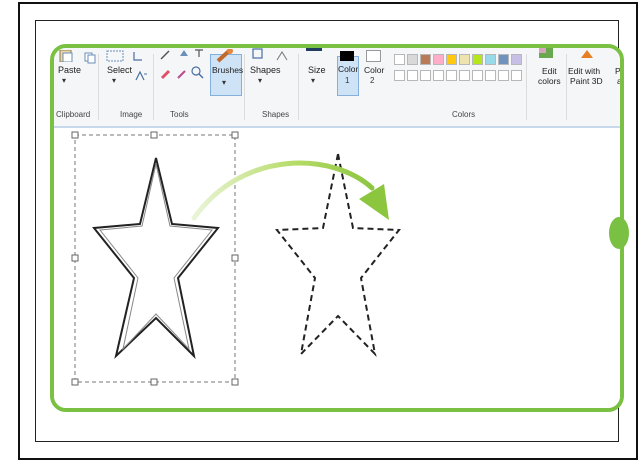 This screenshot has height=466, width=643. Describe the element at coordinates (464, 114) in the screenshot. I see `colors-group-label: Colors` at that location.